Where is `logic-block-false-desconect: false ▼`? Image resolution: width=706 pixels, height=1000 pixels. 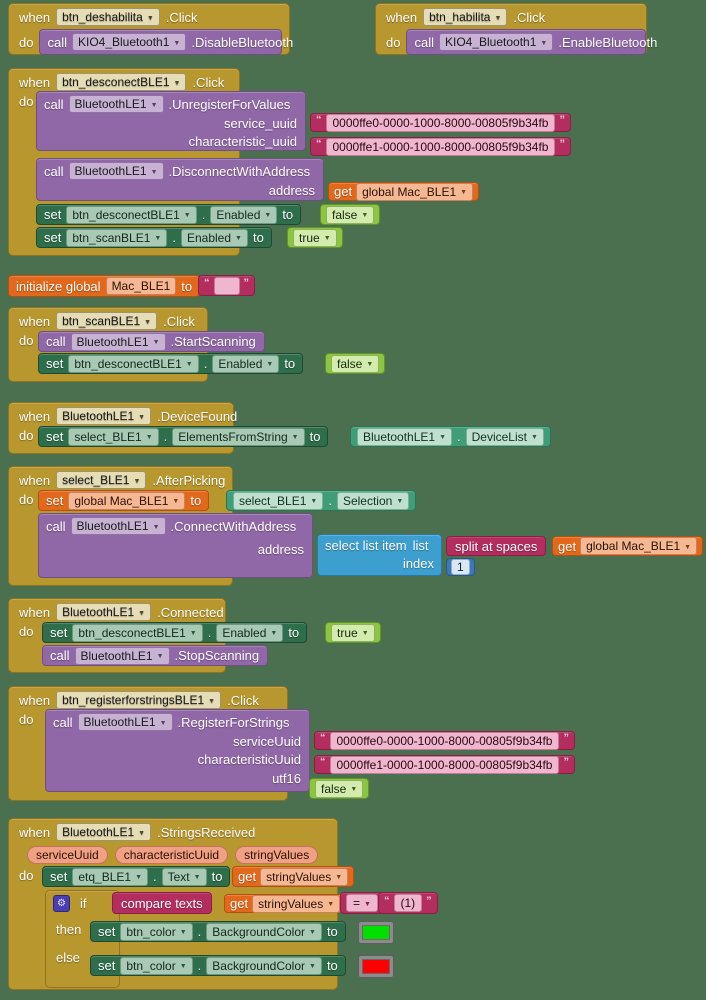
logic-block-false-desconect: false ▼ is located at coordinates (350, 214).